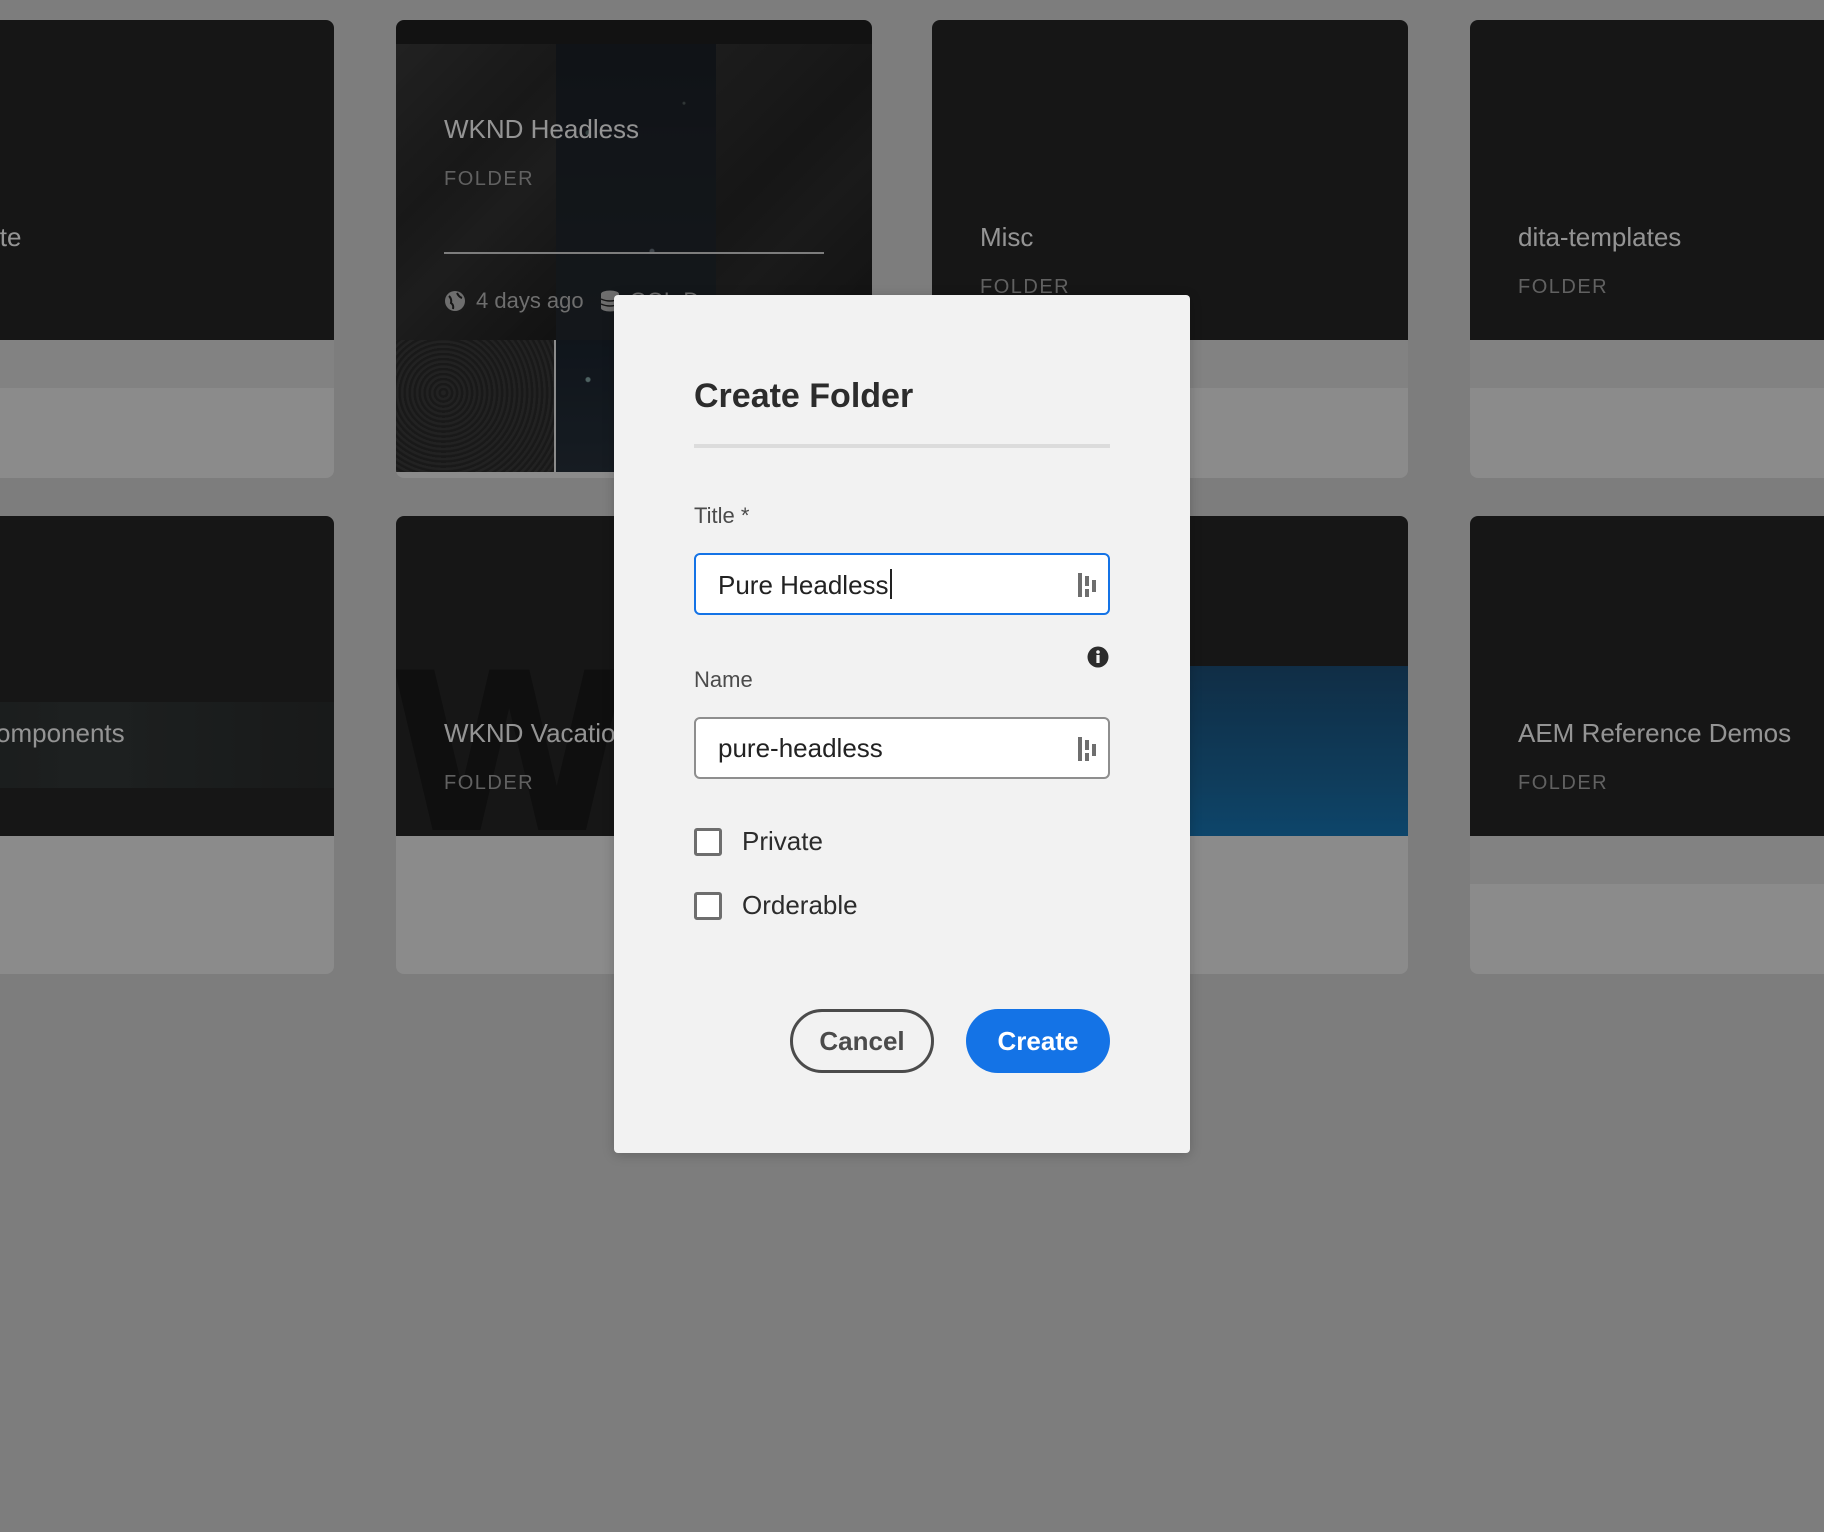  What do you see at coordinates (862, 1041) in the screenshot?
I see `cancel-button: Cancel` at bounding box center [862, 1041].